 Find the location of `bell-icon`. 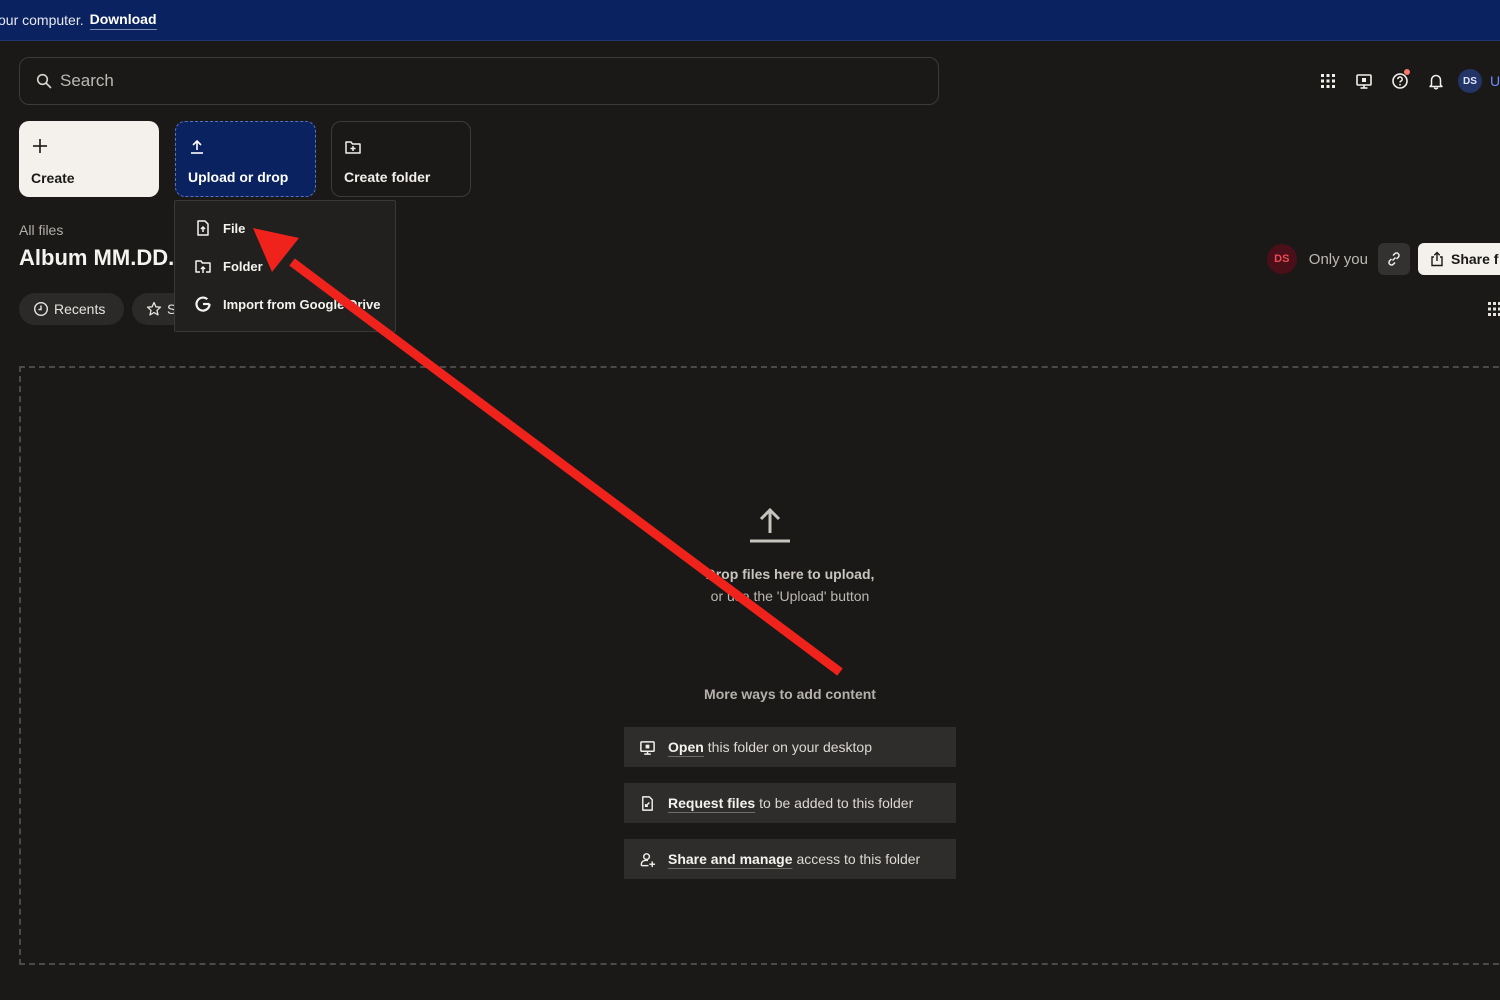

bell-icon is located at coordinates (1436, 82).